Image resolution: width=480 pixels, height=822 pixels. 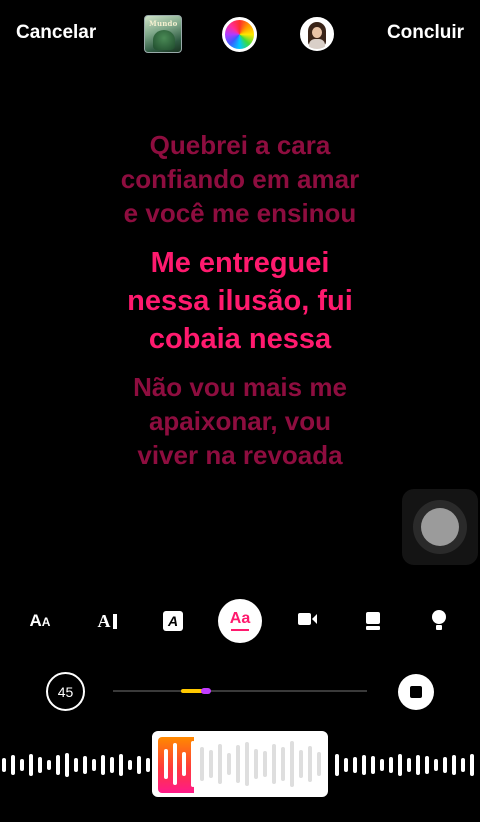 I want to click on audio-selection-window, so click(x=240, y=764).